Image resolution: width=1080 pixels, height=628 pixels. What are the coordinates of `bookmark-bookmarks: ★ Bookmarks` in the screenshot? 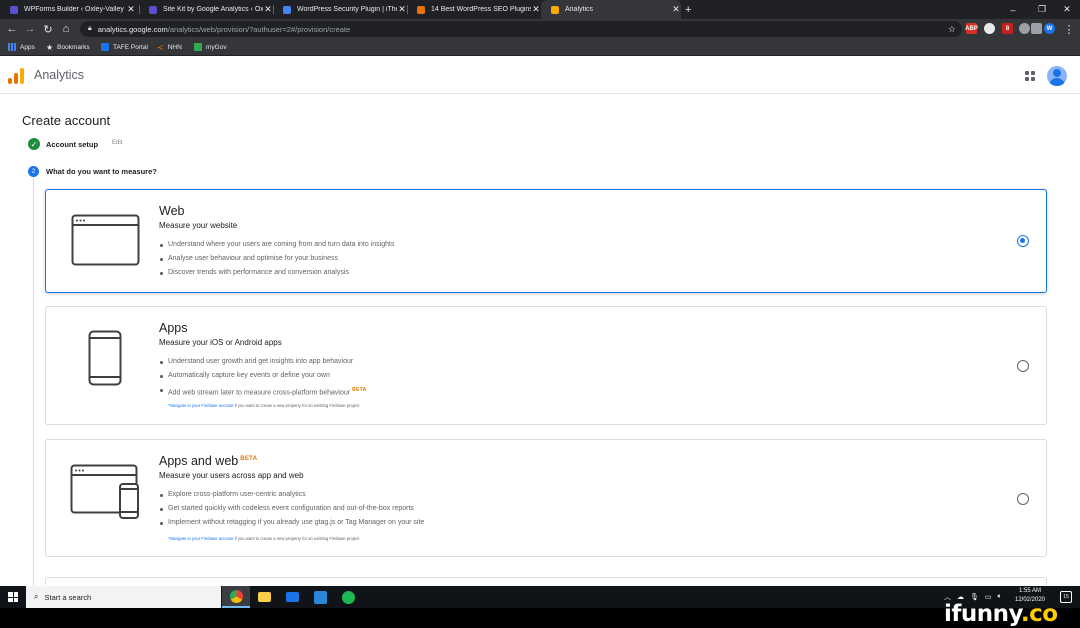 It's located at (68, 47).